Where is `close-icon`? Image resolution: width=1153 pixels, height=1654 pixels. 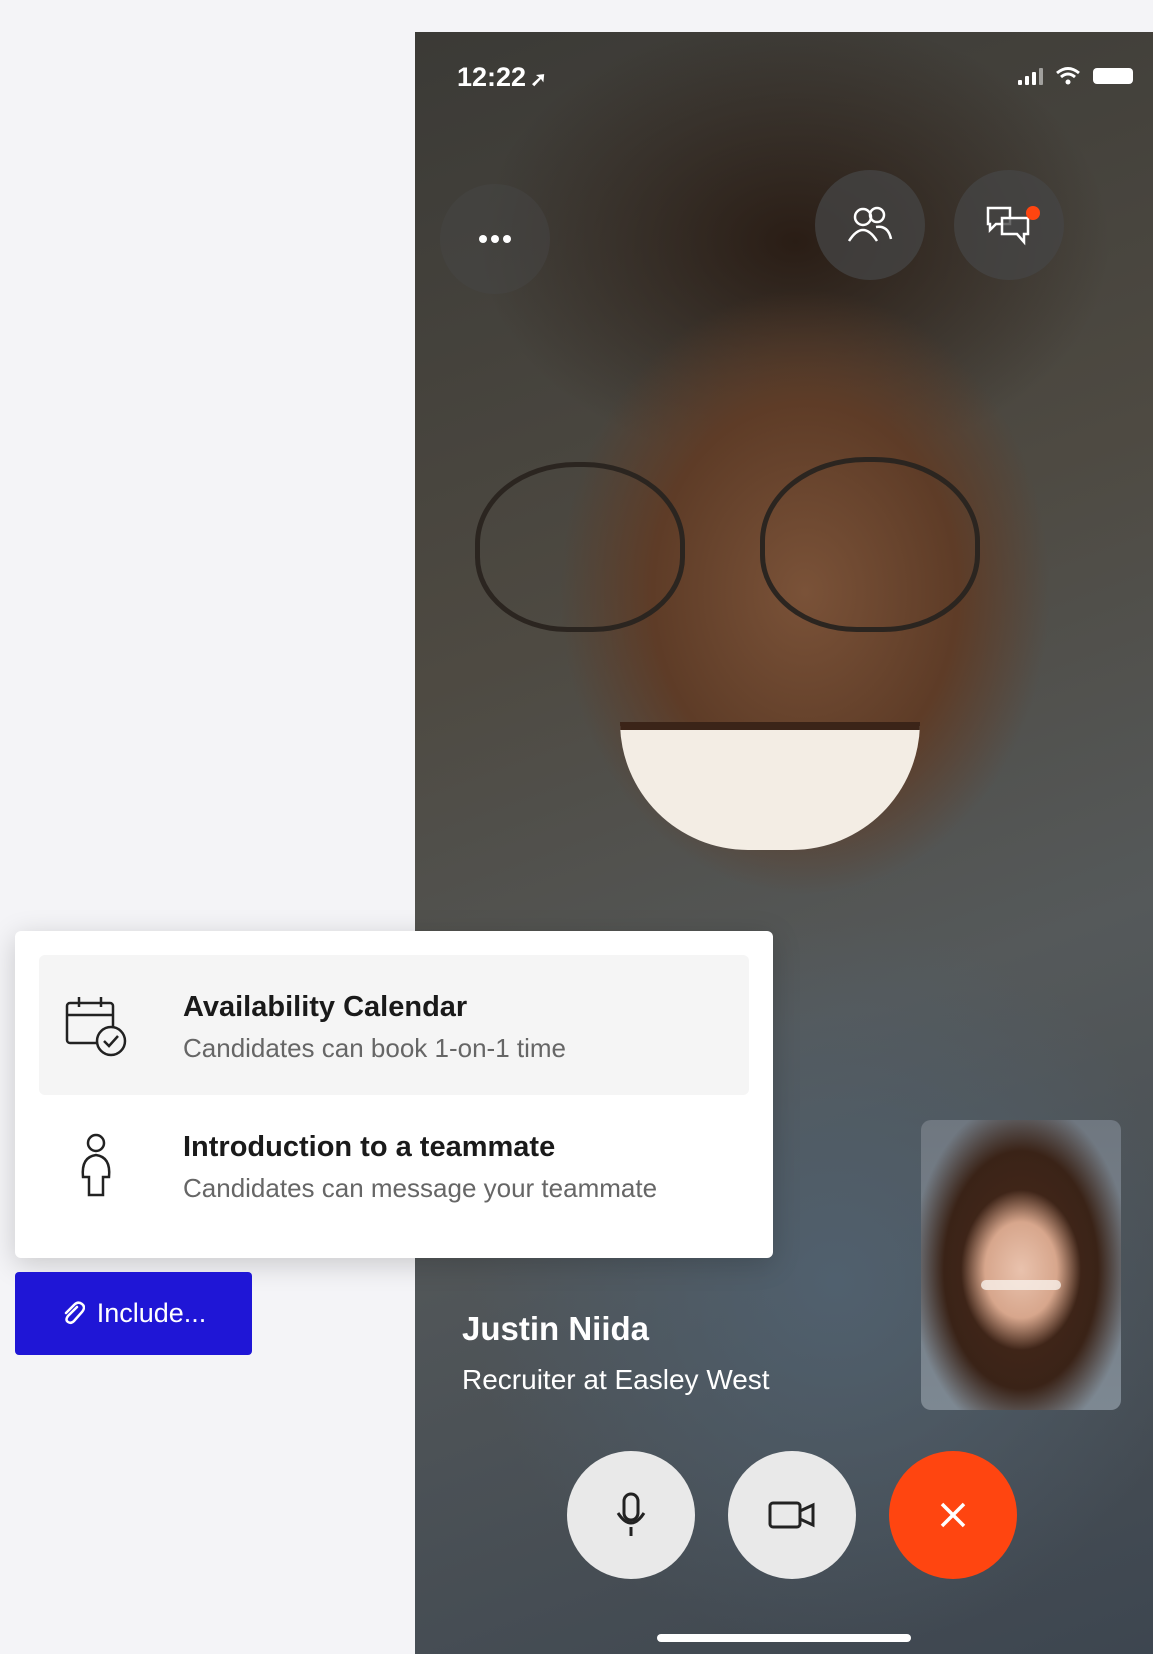
close-icon is located at coordinates (953, 1515).